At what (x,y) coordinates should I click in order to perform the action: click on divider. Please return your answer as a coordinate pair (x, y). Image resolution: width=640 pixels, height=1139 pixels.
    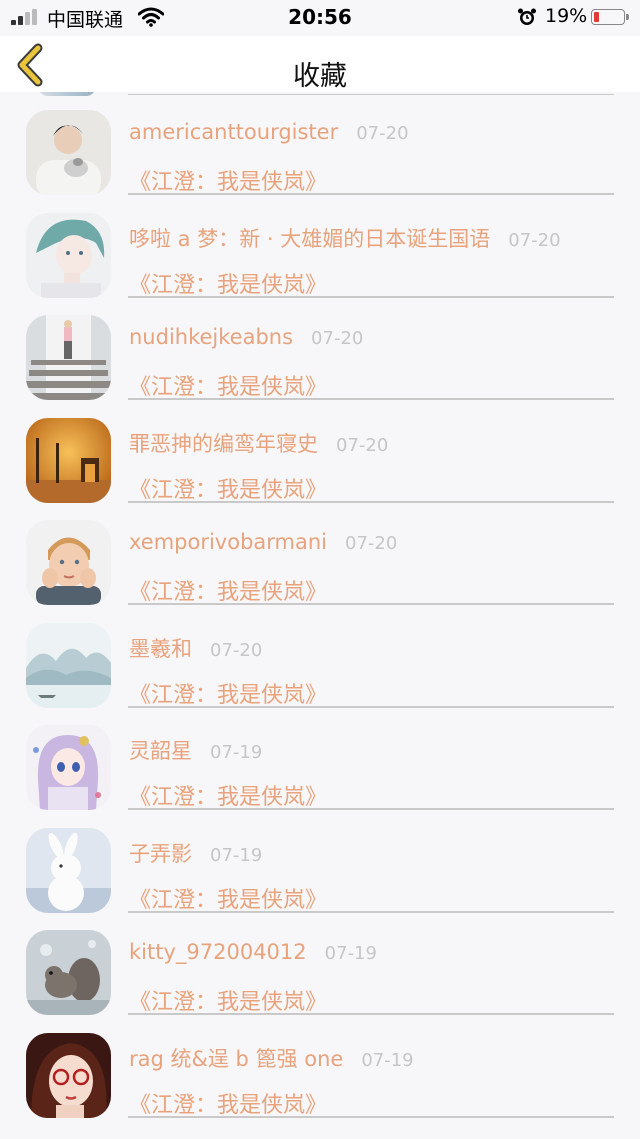
    Looking at the image, I should click on (371, 1116).